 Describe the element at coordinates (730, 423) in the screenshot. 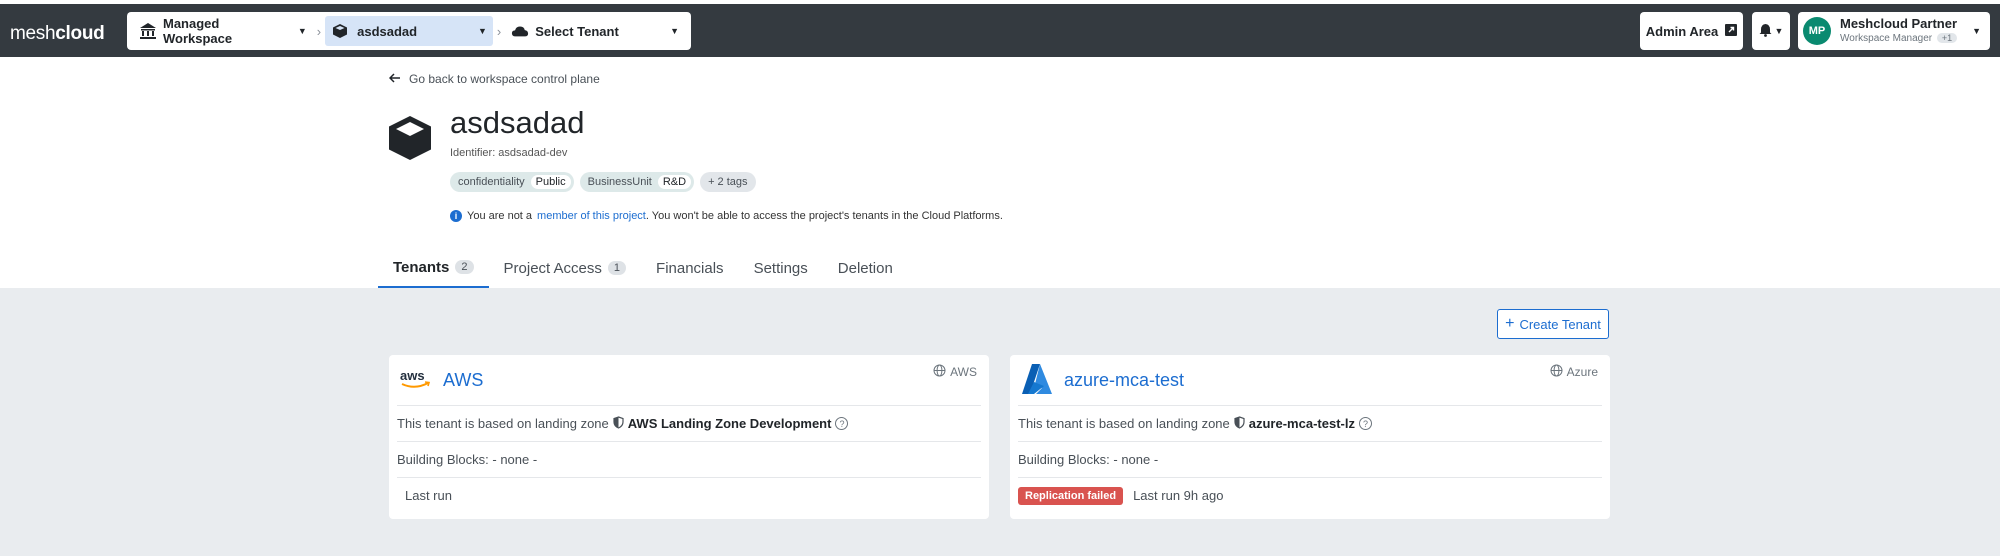

I see `landing-zone-name: AWS Landing Zone Development` at that location.